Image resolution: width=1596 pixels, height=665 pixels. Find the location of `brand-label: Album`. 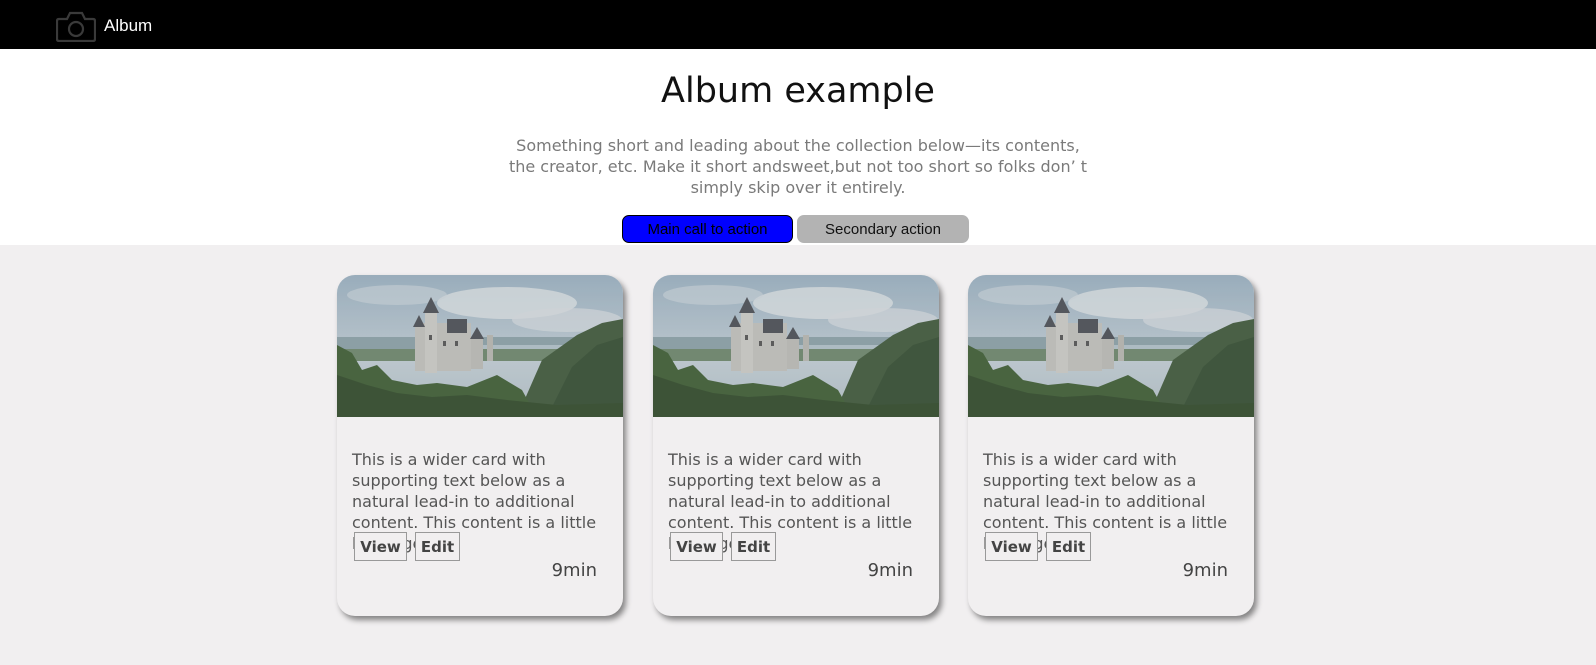

brand-label: Album is located at coordinates (128, 25).